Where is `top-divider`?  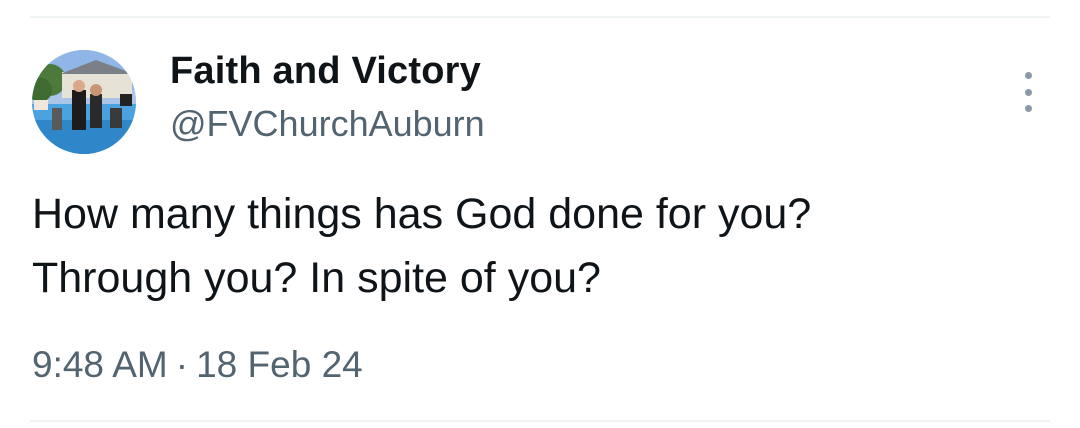 top-divider is located at coordinates (540, 17).